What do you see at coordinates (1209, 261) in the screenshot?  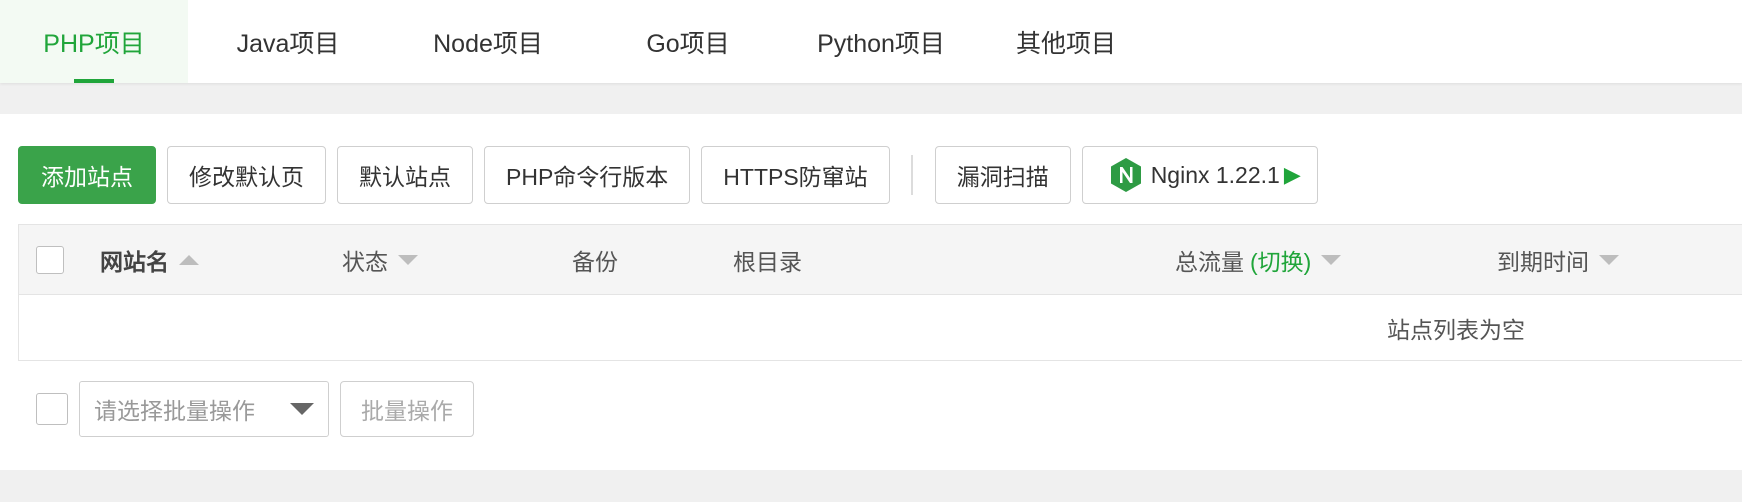 I see `column-label: 总流量` at bounding box center [1209, 261].